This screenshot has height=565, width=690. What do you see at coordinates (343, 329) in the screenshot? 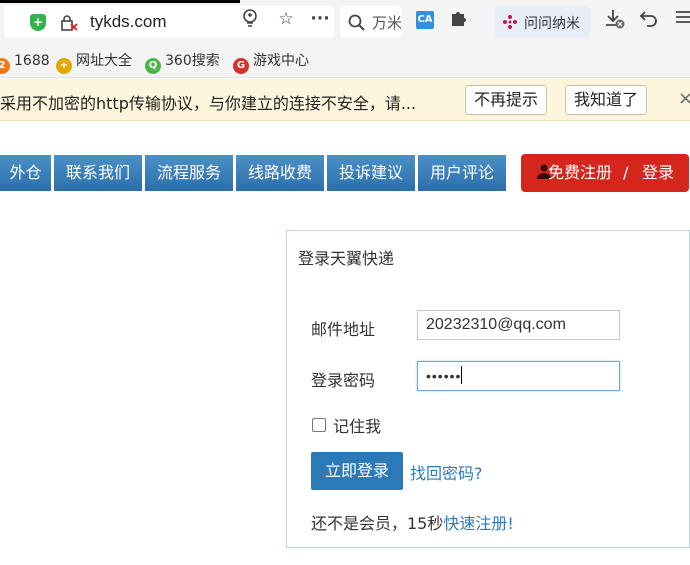
I see `email-label: 邮件地址` at bounding box center [343, 329].